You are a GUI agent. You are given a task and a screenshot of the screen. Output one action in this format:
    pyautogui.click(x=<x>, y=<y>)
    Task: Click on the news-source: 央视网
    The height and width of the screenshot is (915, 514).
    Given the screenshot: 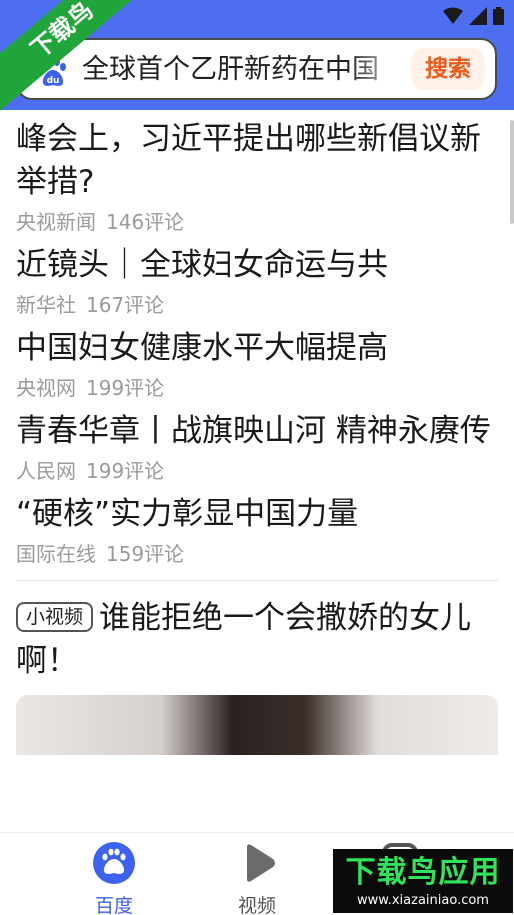 What is the action you would take?
    pyautogui.click(x=46, y=388)
    